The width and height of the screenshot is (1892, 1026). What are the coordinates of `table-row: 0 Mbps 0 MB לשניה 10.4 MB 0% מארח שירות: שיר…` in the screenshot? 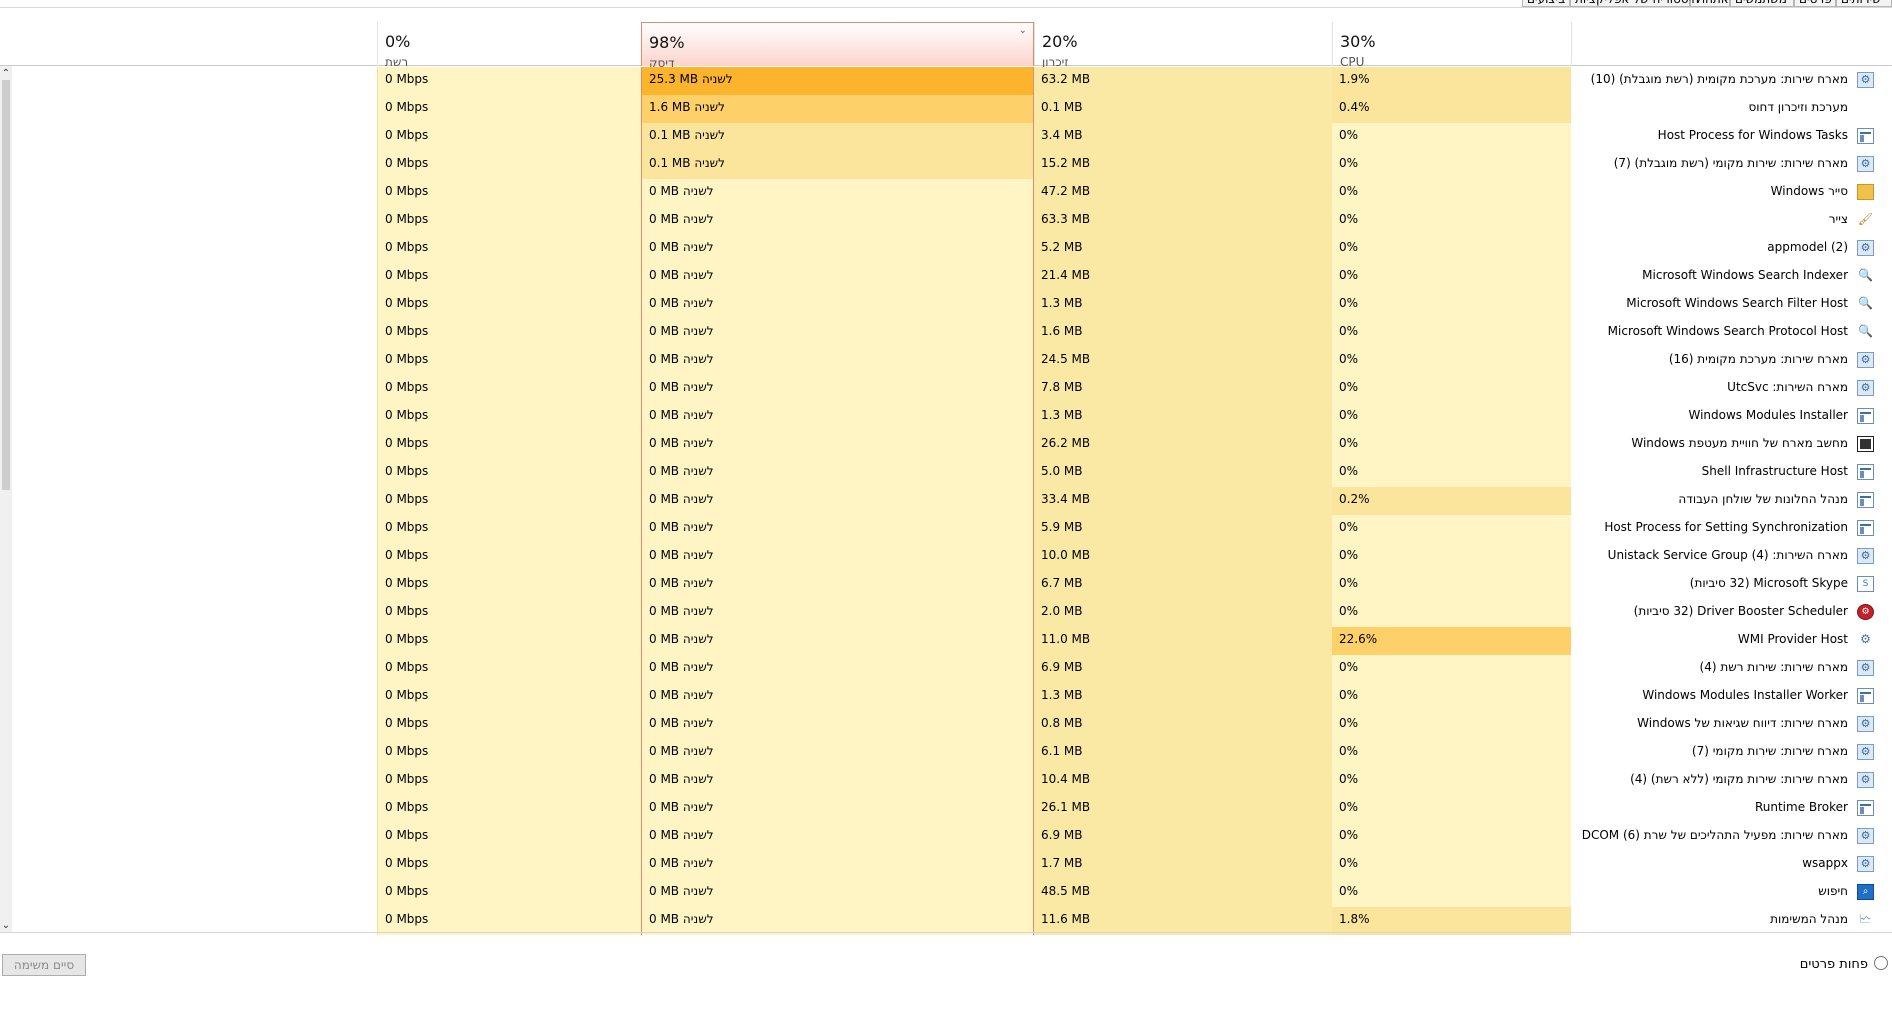 It's located at (946, 781).